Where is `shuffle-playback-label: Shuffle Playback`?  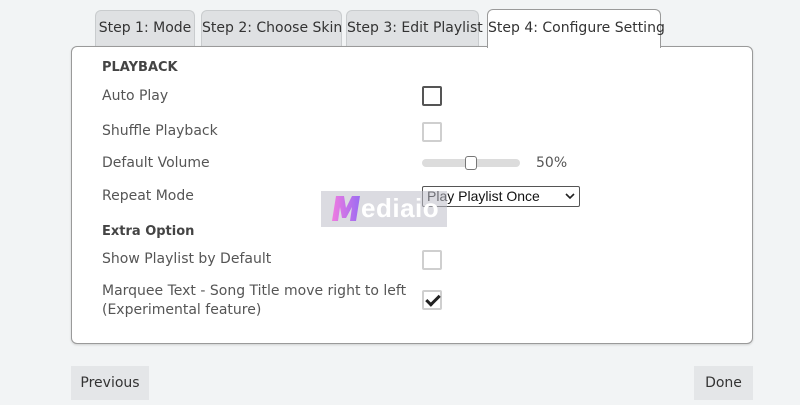 shuffle-playback-label: Shuffle Playback is located at coordinates (160, 131).